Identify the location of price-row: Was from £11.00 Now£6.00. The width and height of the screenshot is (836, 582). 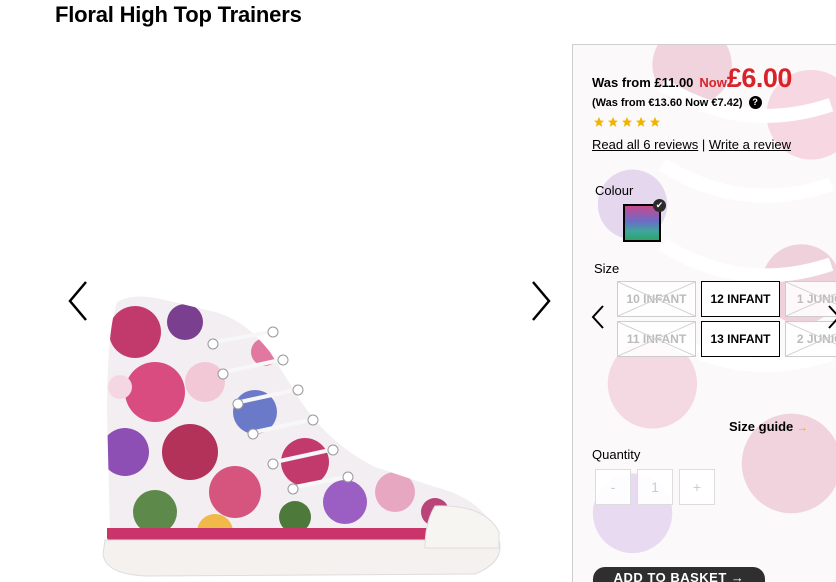
(692, 78).